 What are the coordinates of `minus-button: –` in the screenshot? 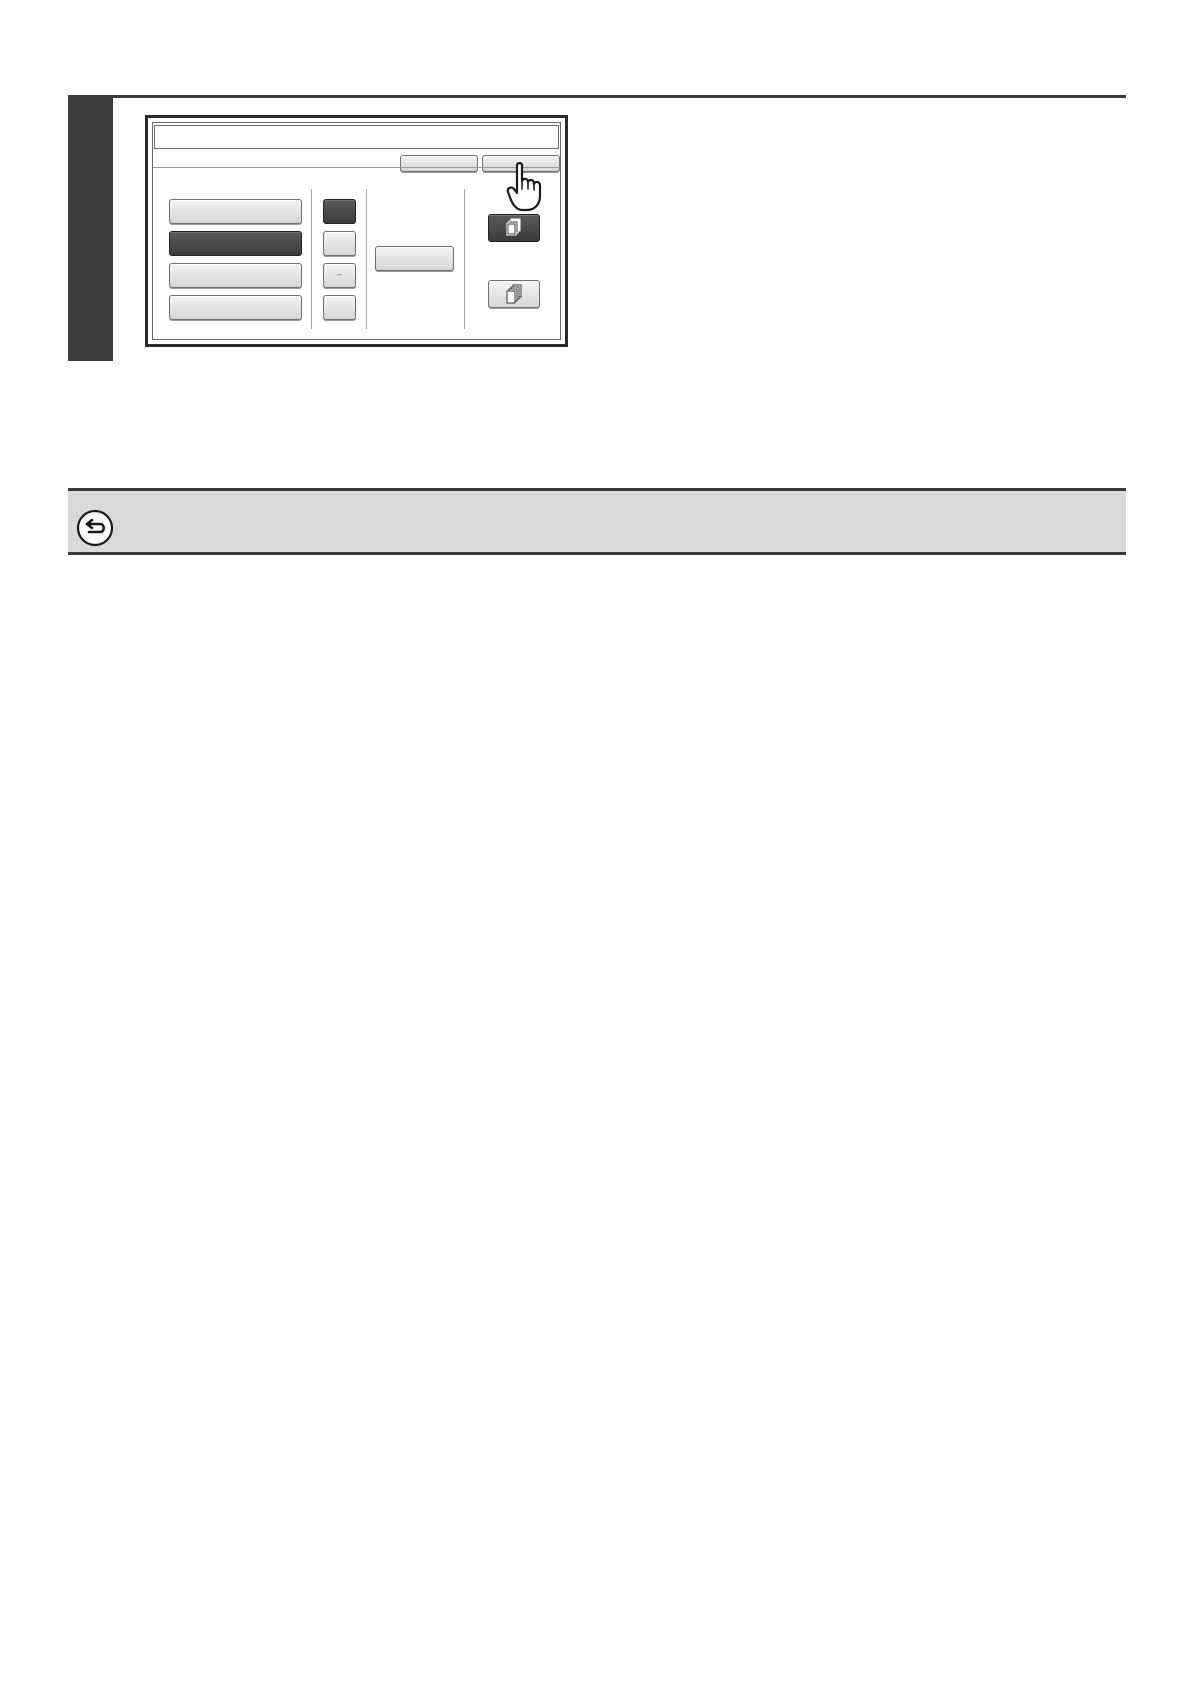 It's located at (339, 275).